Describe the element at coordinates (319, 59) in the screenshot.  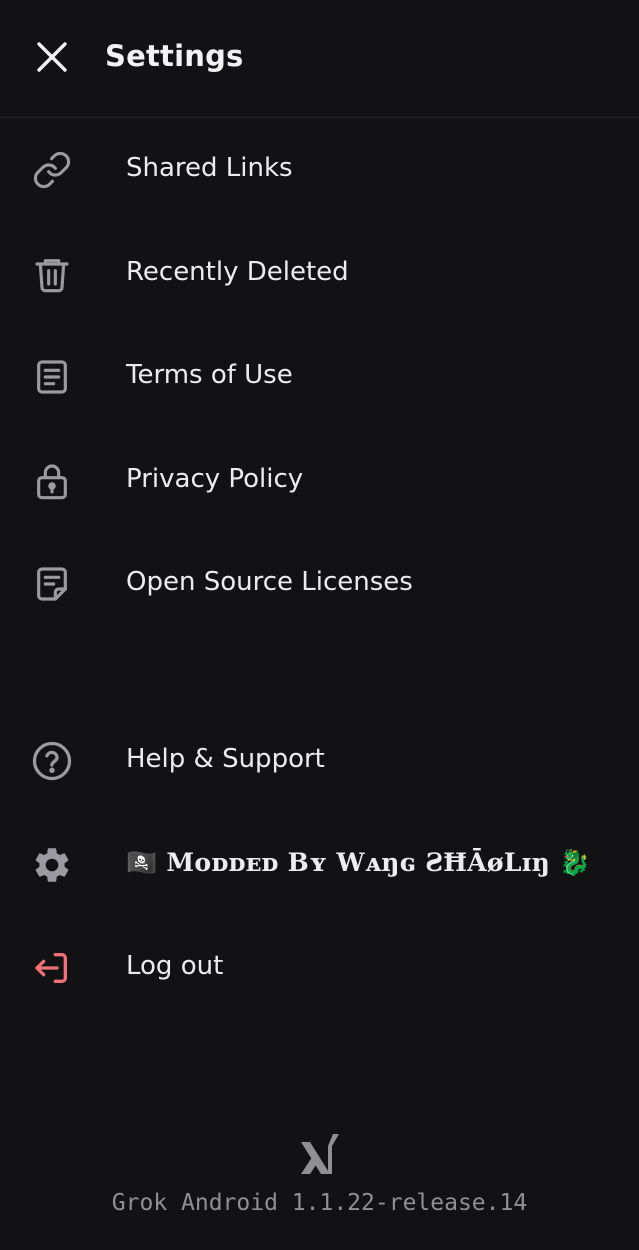
I see `header: Settings` at that location.